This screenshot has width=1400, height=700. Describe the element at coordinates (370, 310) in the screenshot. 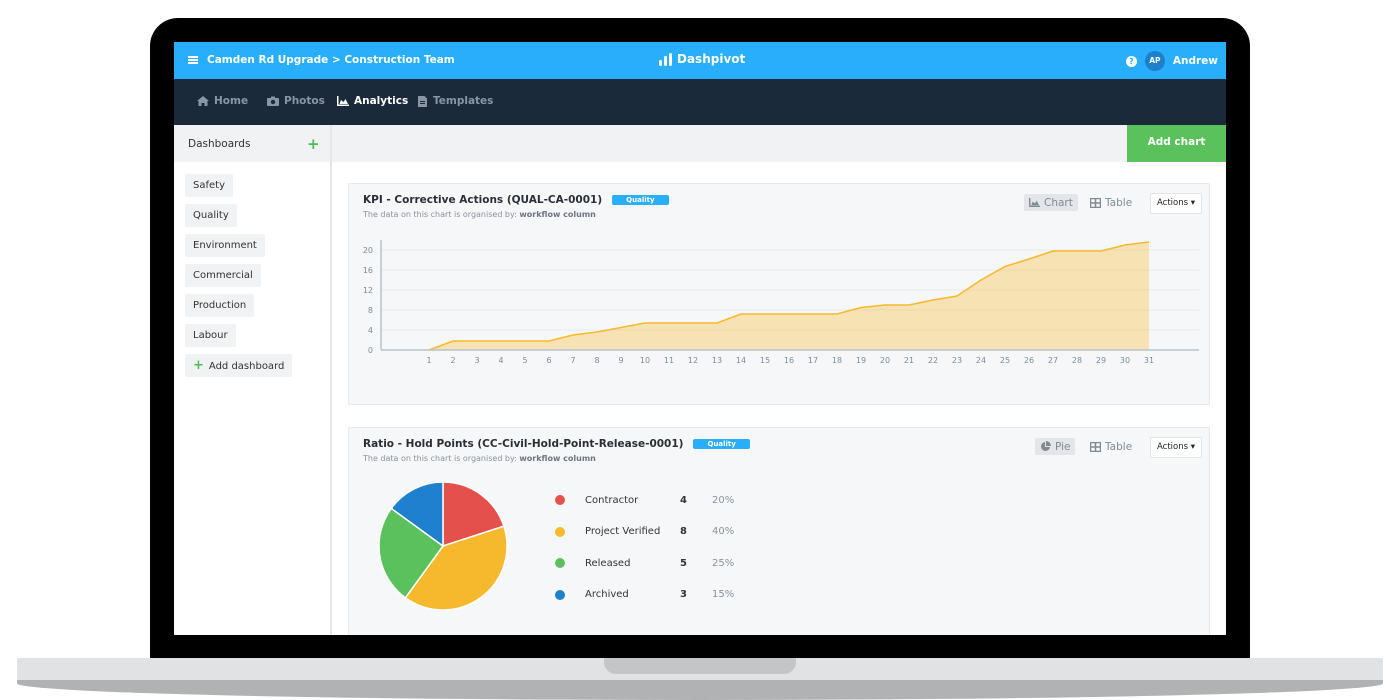

I see `y-tick-label: 8` at that location.